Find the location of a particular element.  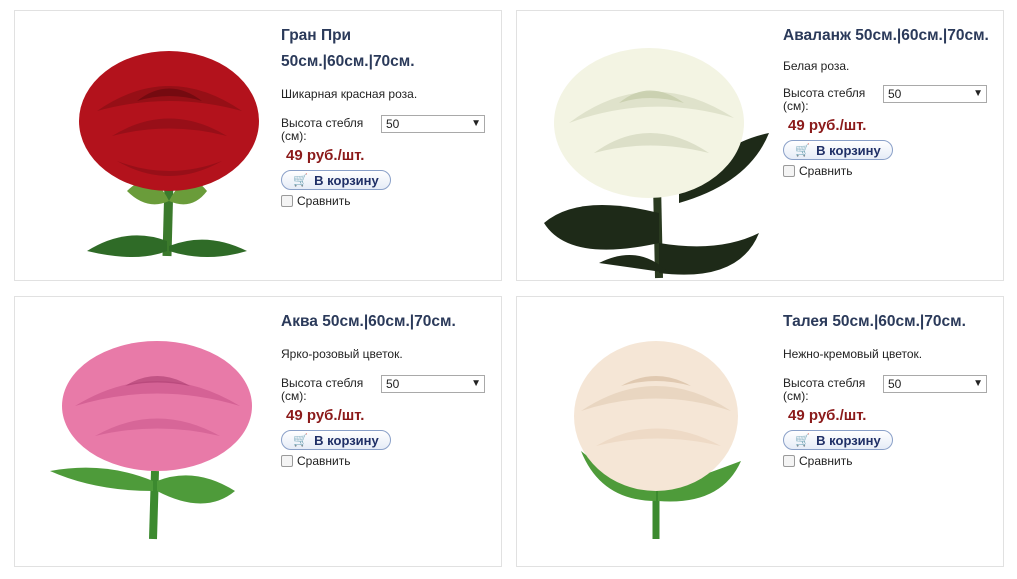

product-title: Аваланж 50см.|60см.|70см. is located at coordinates (889, 36).